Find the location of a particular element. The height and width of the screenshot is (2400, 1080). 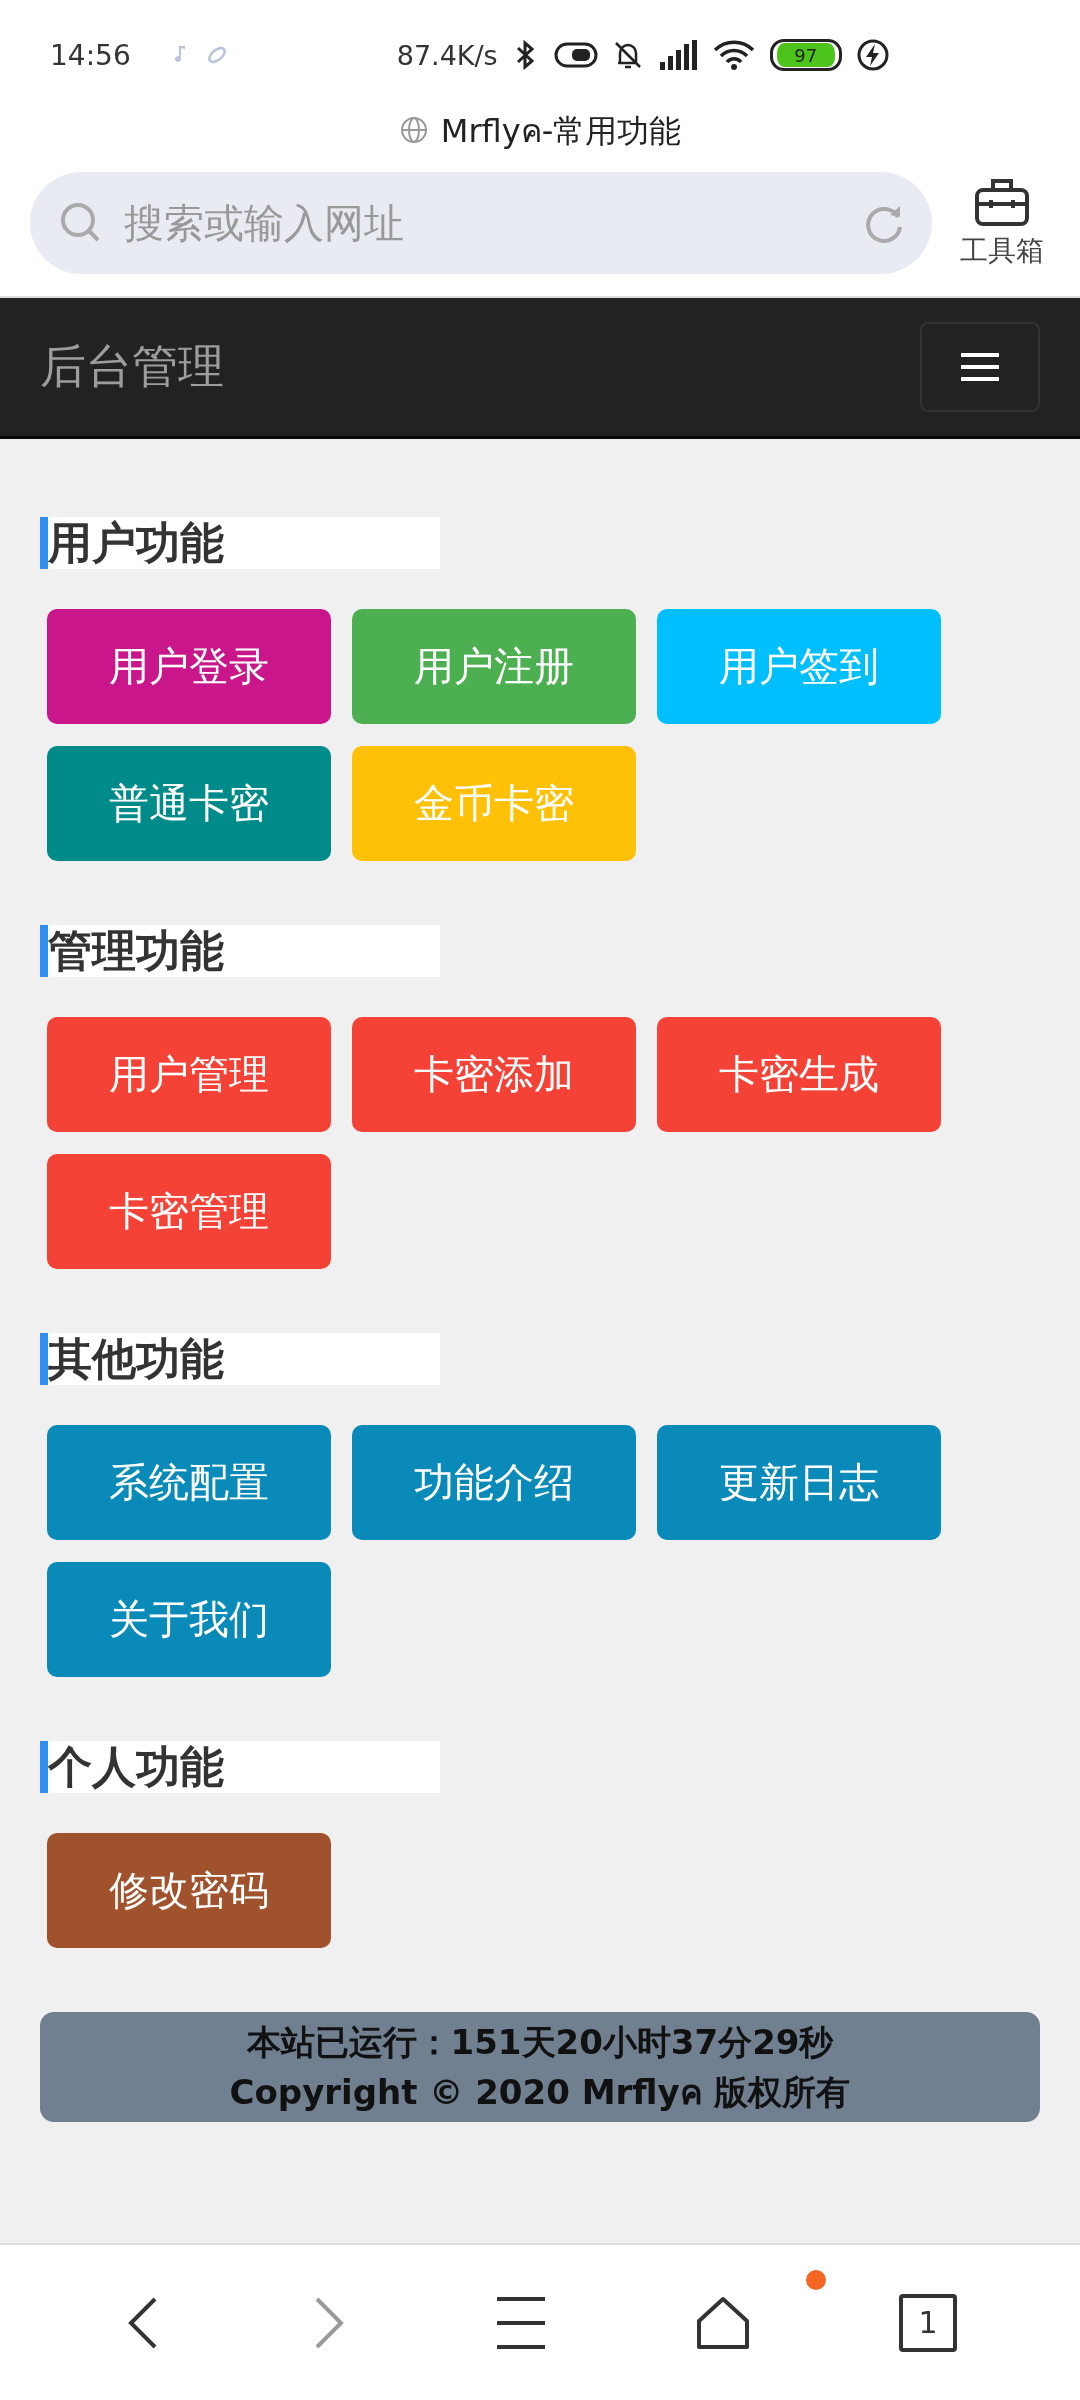

section-heading: 其他功能 is located at coordinates (240, 1359).